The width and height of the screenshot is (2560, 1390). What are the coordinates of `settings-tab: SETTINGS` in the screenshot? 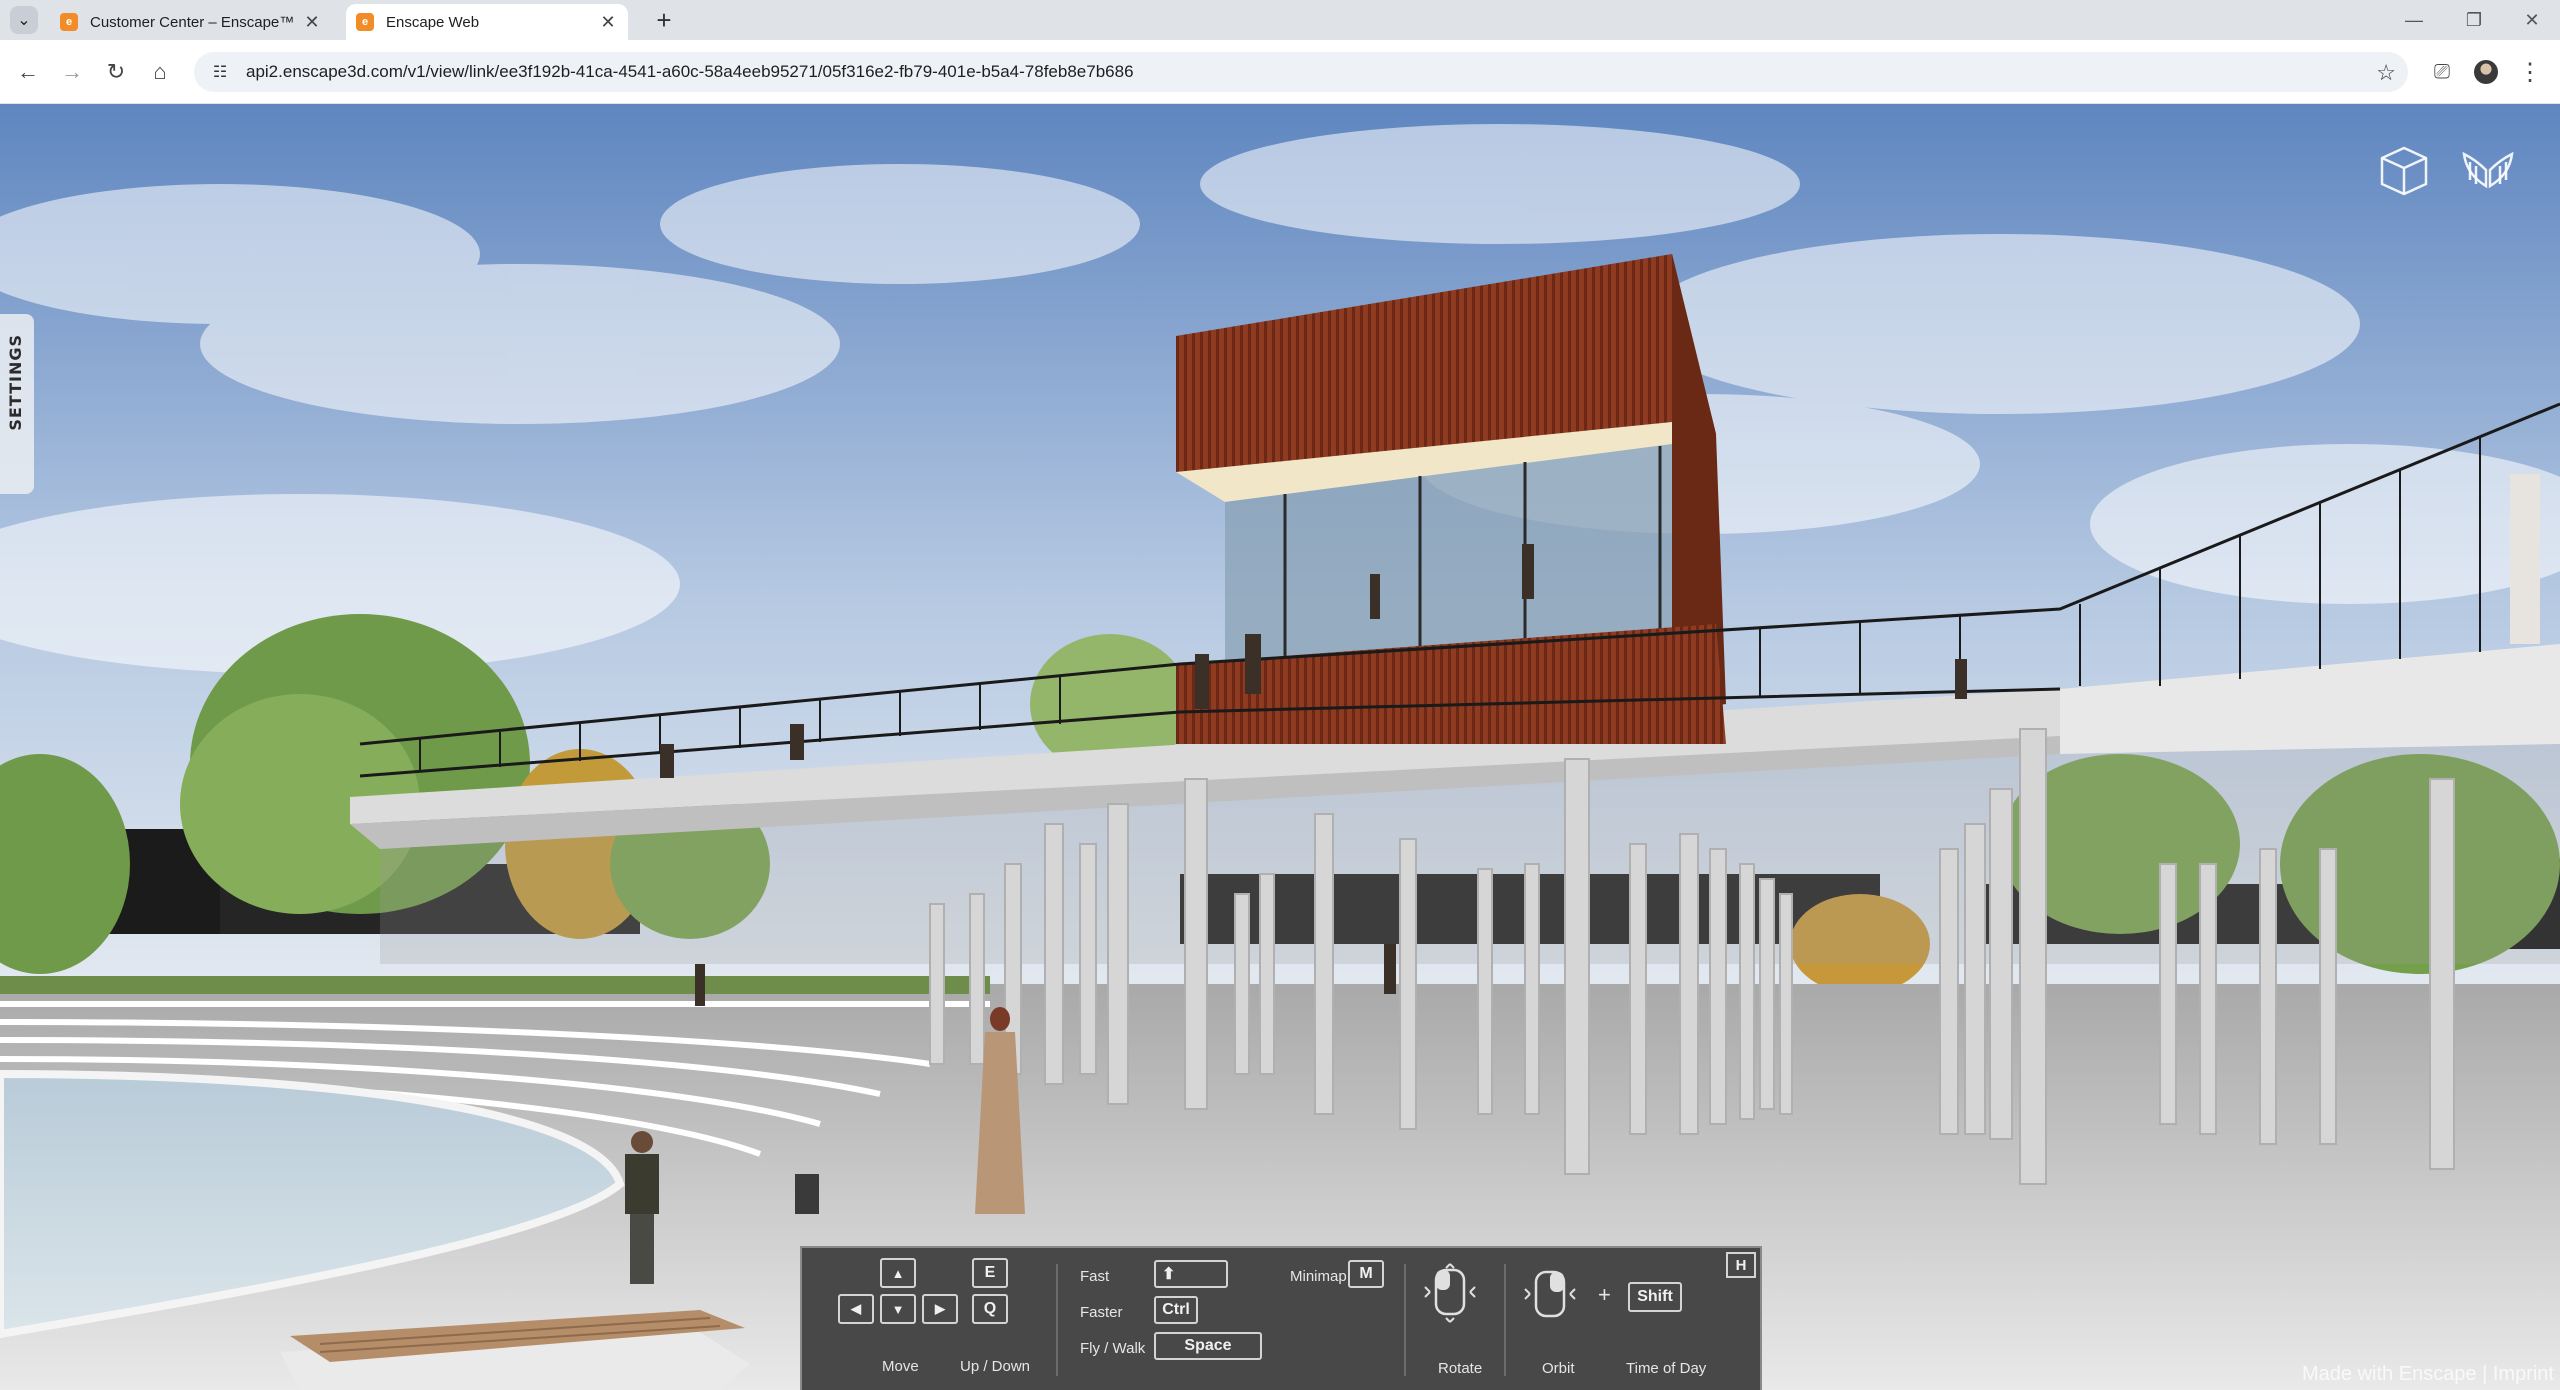 It's located at (17, 404).